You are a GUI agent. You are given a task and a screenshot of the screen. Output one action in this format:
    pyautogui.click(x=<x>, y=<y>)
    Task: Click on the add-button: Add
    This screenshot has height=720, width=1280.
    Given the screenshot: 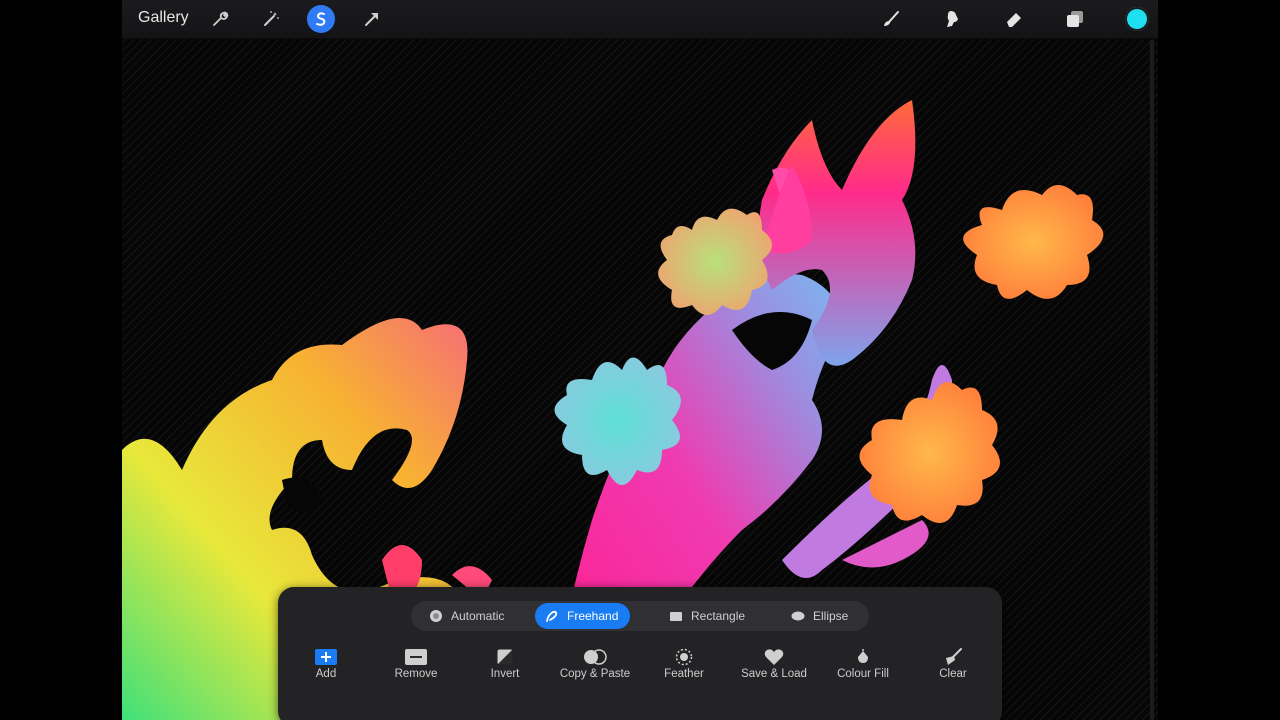 What is the action you would take?
    pyautogui.click(x=326, y=667)
    